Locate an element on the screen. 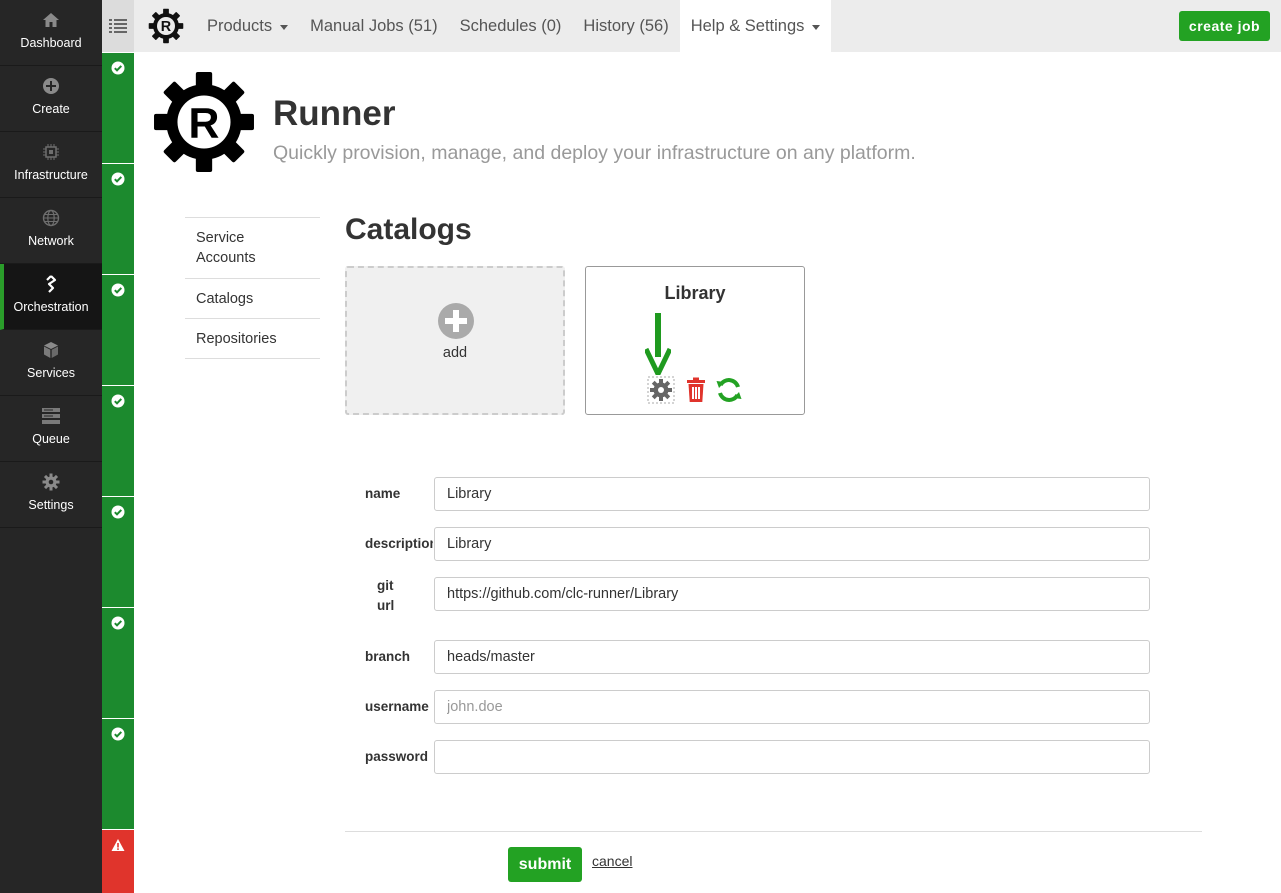  menu-label: Products is located at coordinates (240, 25).